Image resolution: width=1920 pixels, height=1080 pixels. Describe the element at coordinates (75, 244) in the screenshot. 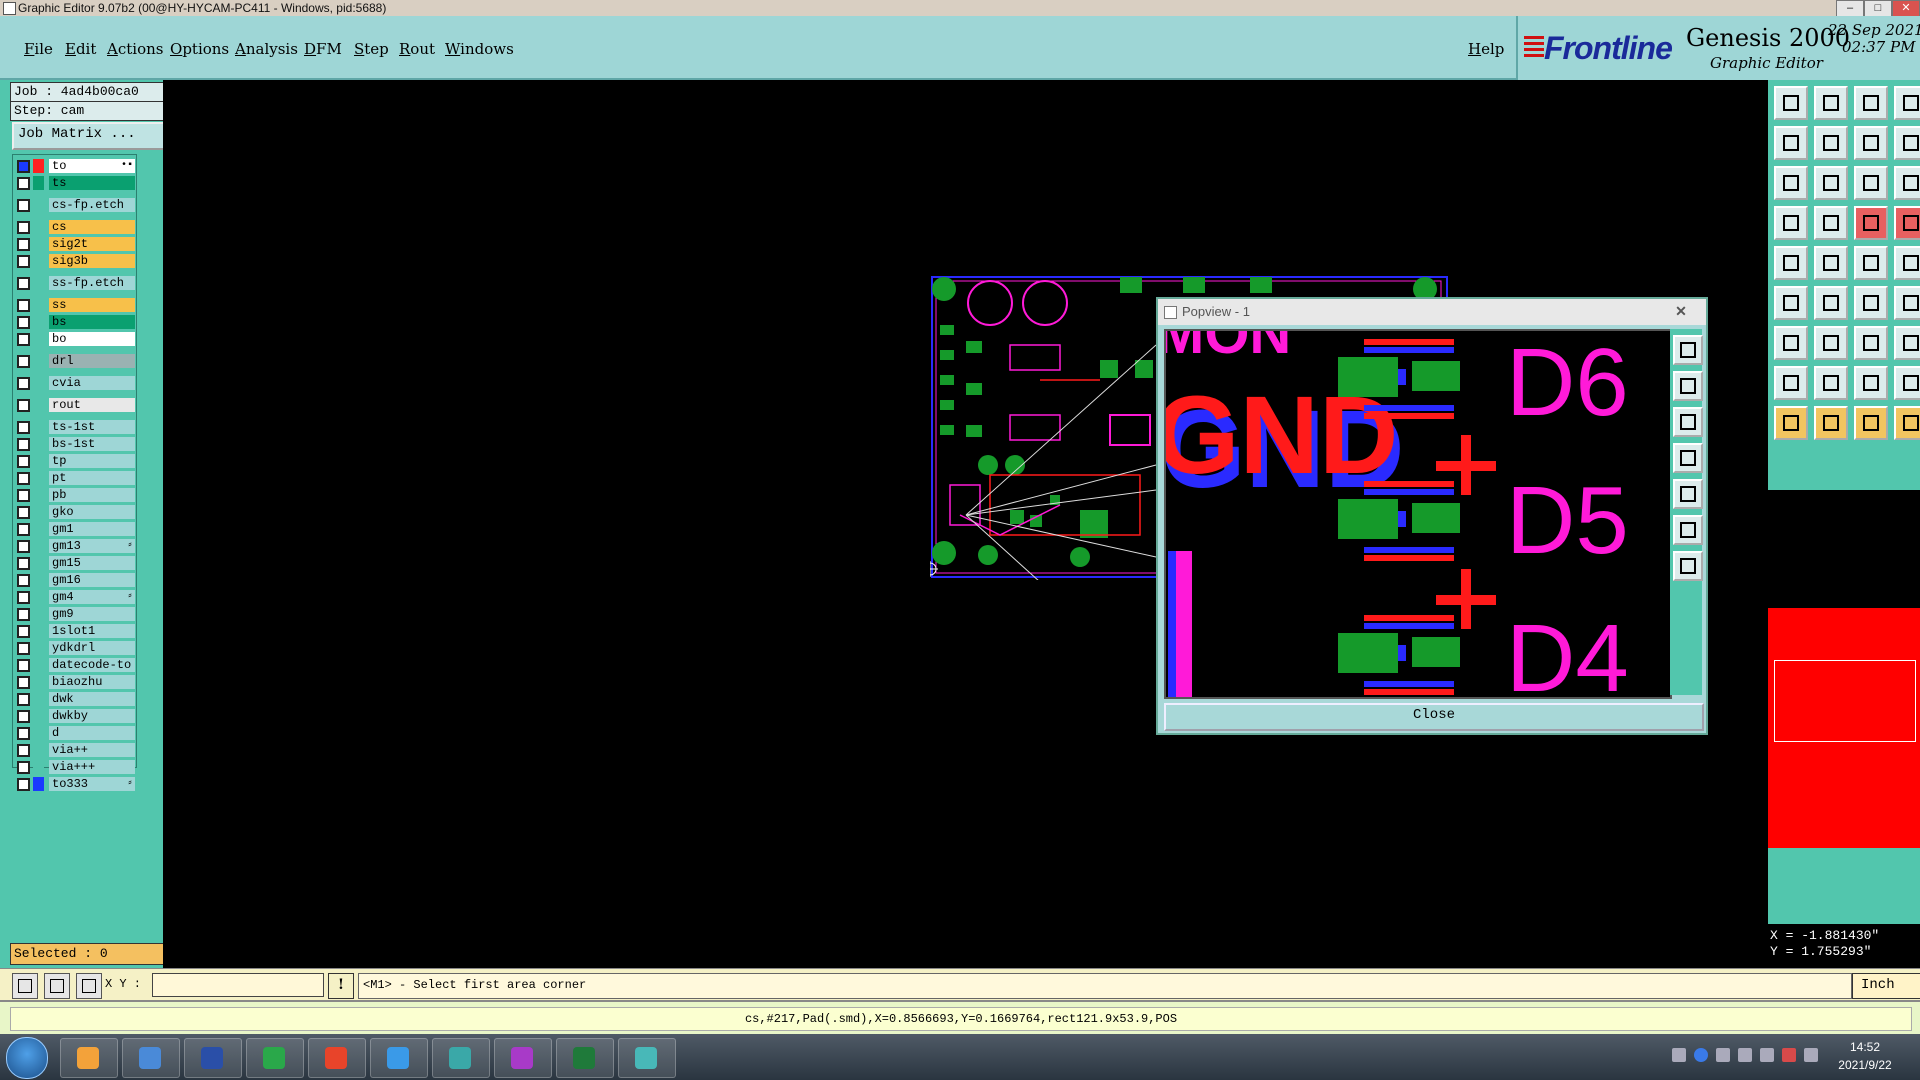

I see `layer-row: sig2t` at that location.